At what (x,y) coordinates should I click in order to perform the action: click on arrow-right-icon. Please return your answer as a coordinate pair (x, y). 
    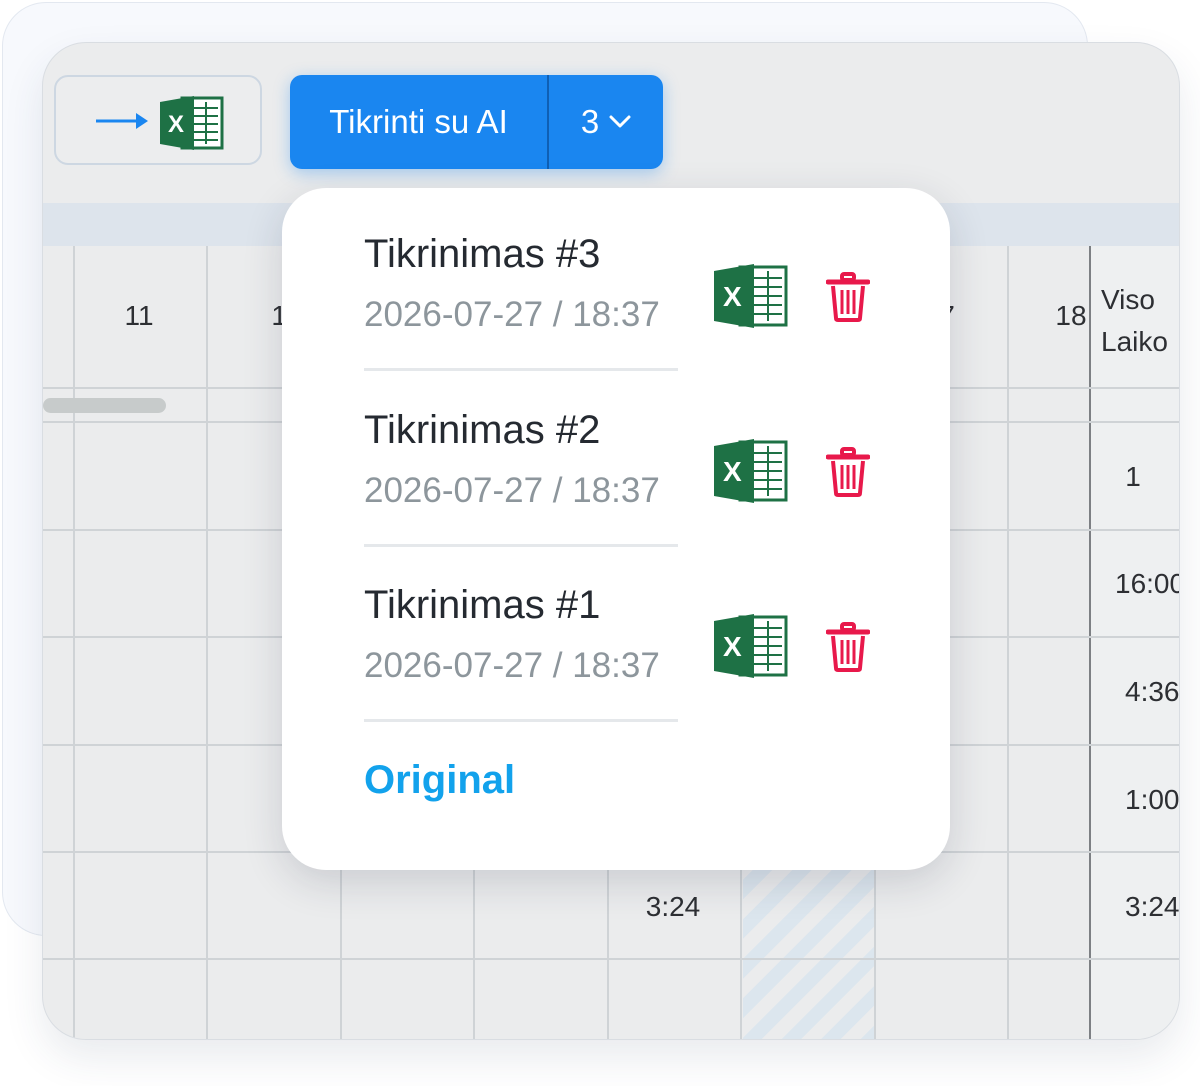
    Looking at the image, I should click on (122, 121).